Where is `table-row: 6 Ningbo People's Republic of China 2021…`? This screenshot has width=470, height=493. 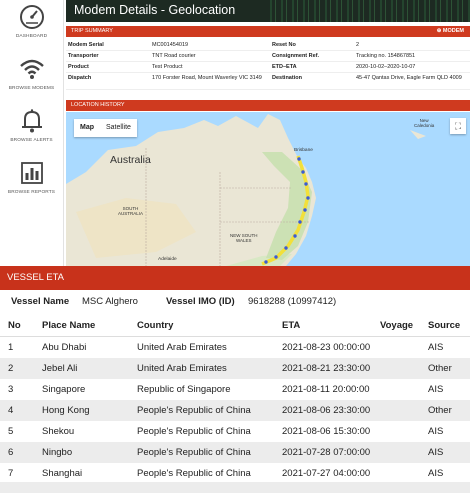
table-row: 6 Ningbo People's Republic of China 2021… is located at coordinates (235, 452).